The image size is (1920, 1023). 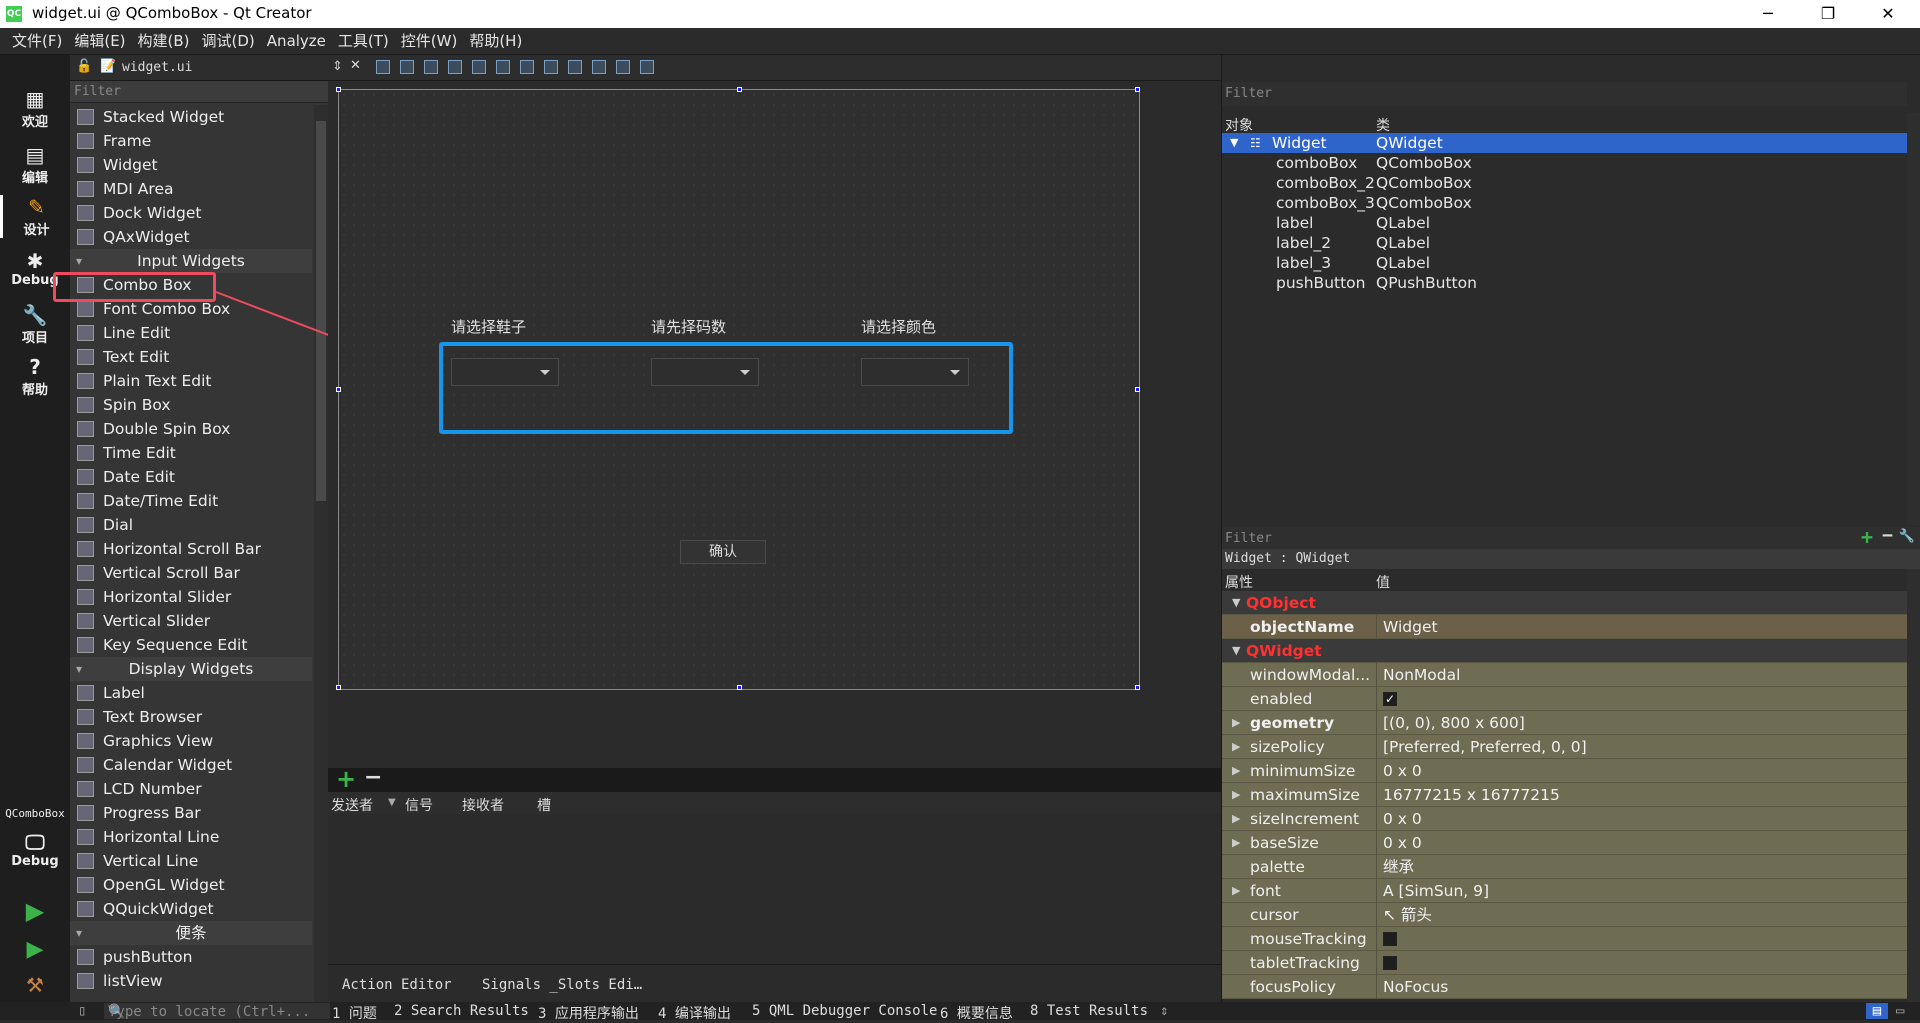 I want to click on tab-action-editor: Action Editor, so click(x=397, y=985).